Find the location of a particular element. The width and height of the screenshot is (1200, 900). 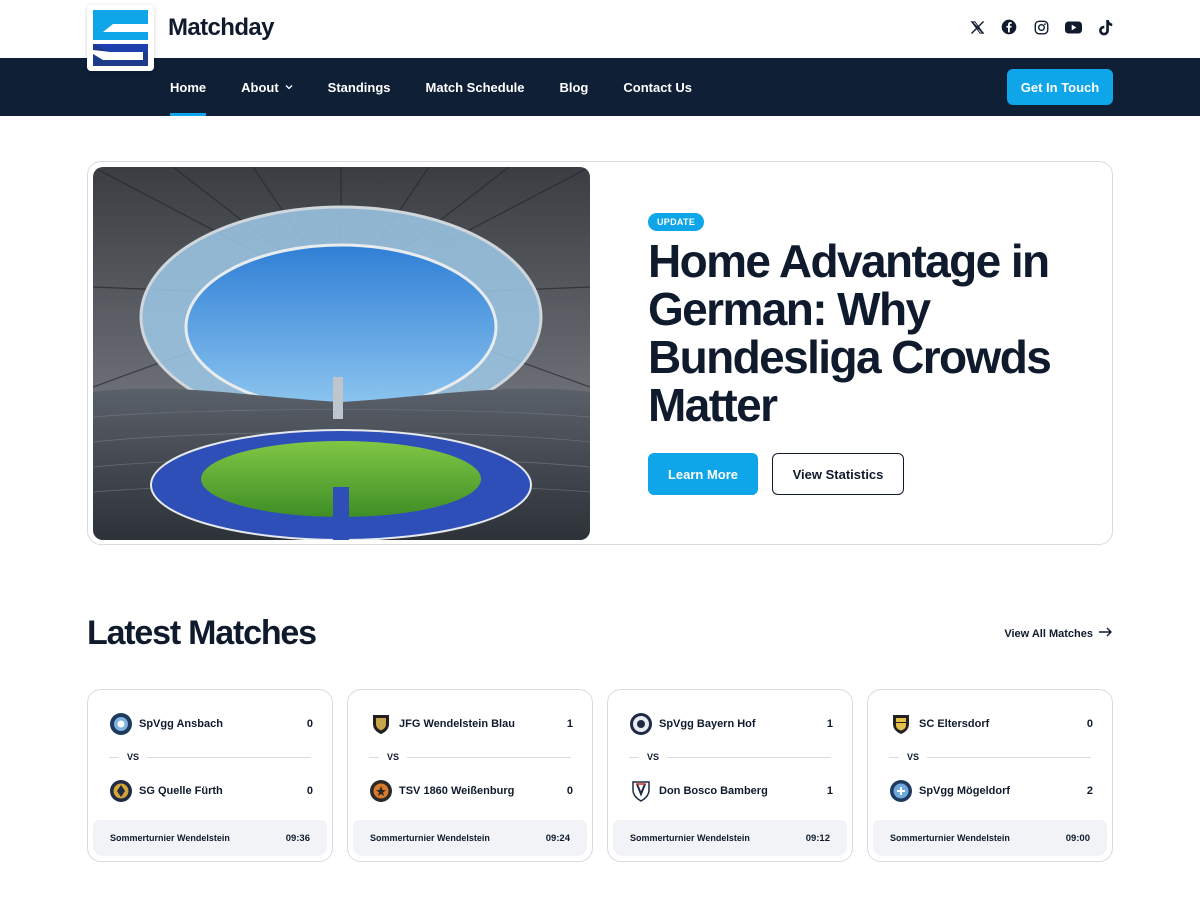

nav-item-label: Standings is located at coordinates (359, 87).